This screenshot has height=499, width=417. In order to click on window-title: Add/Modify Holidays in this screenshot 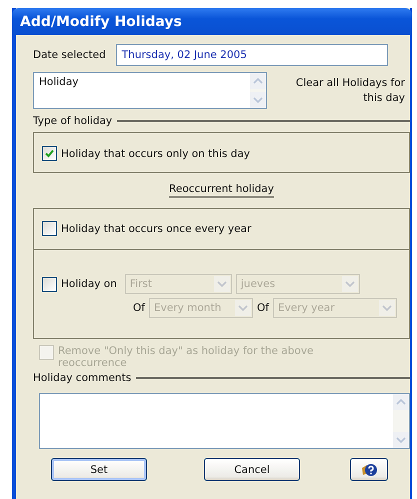, I will do `click(101, 22)`.